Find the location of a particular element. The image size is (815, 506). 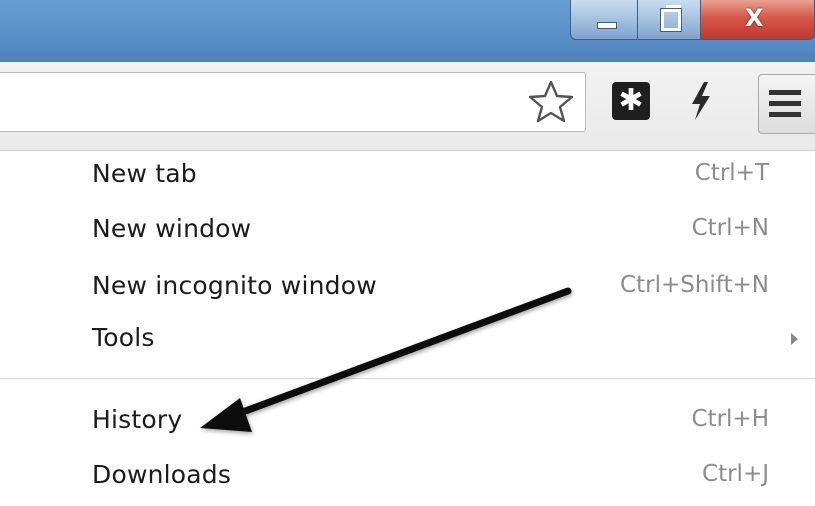

title-bar: X is located at coordinates (407, 31).